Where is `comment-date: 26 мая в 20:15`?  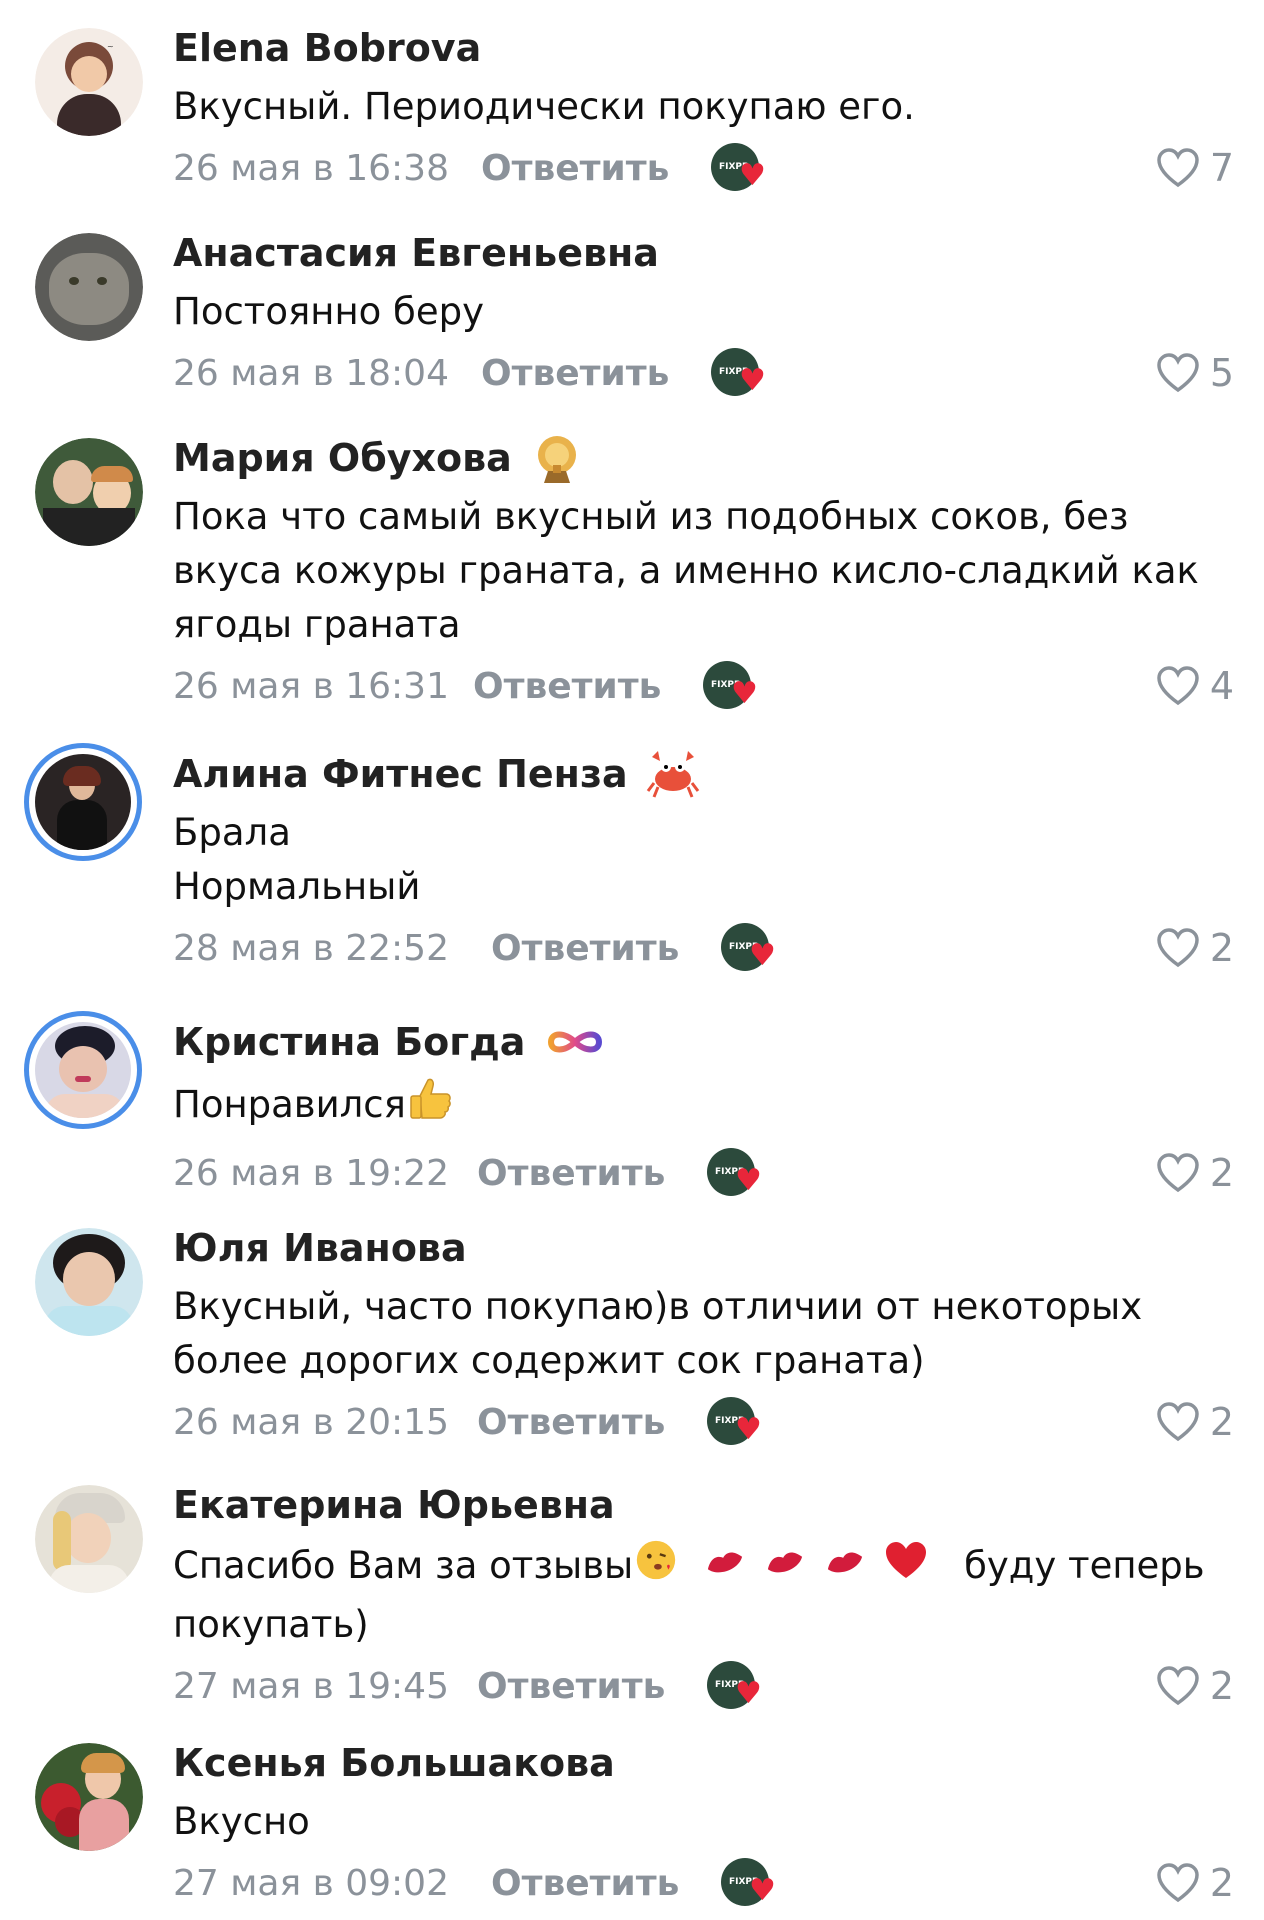 comment-date: 26 мая в 20:15 is located at coordinates (311, 1422).